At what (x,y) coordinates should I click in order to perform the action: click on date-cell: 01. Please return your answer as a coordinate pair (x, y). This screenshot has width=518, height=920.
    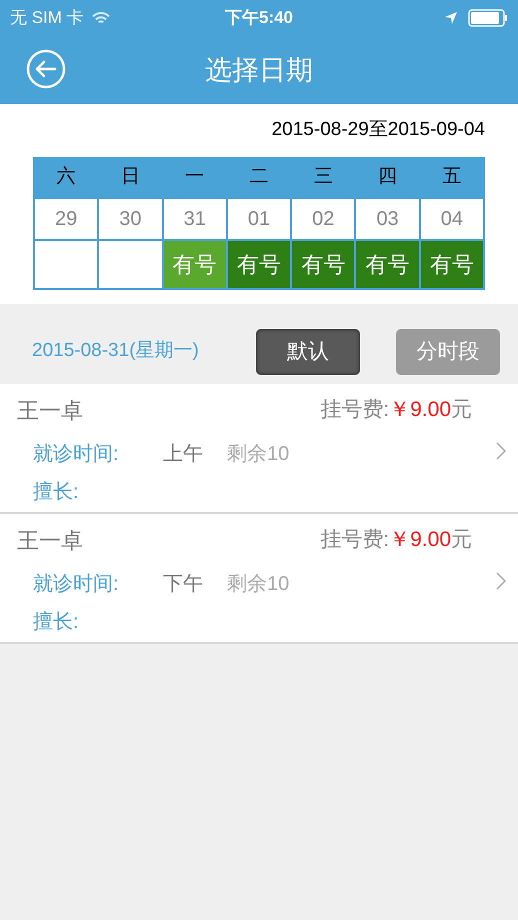
    Looking at the image, I should click on (259, 218).